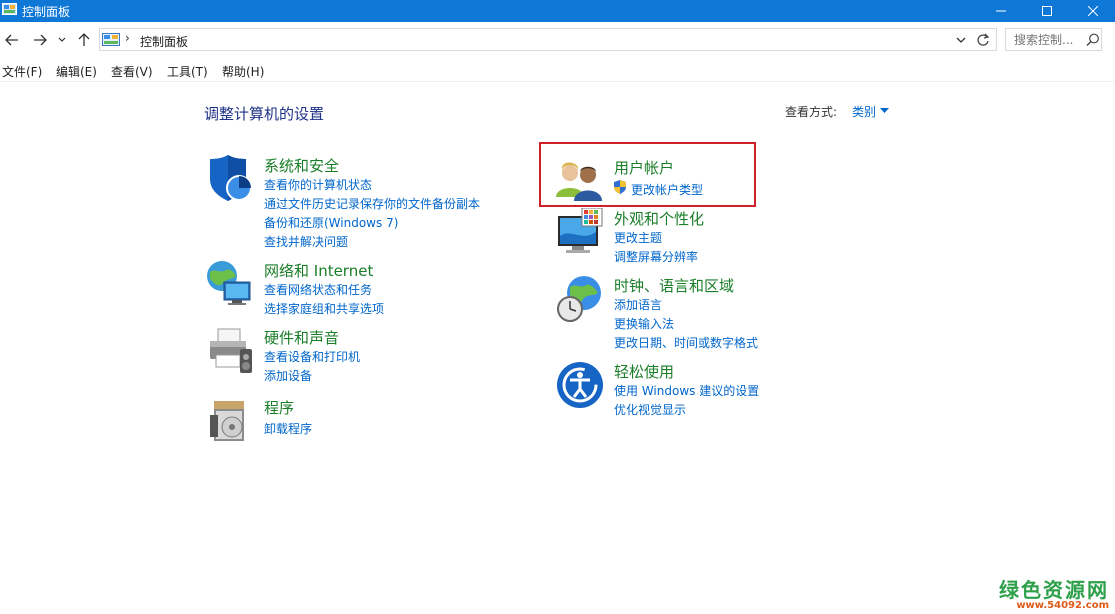 The height and width of the screenshot is (614, 1115). I want to click on recent-locations-button, so click(62, 40).